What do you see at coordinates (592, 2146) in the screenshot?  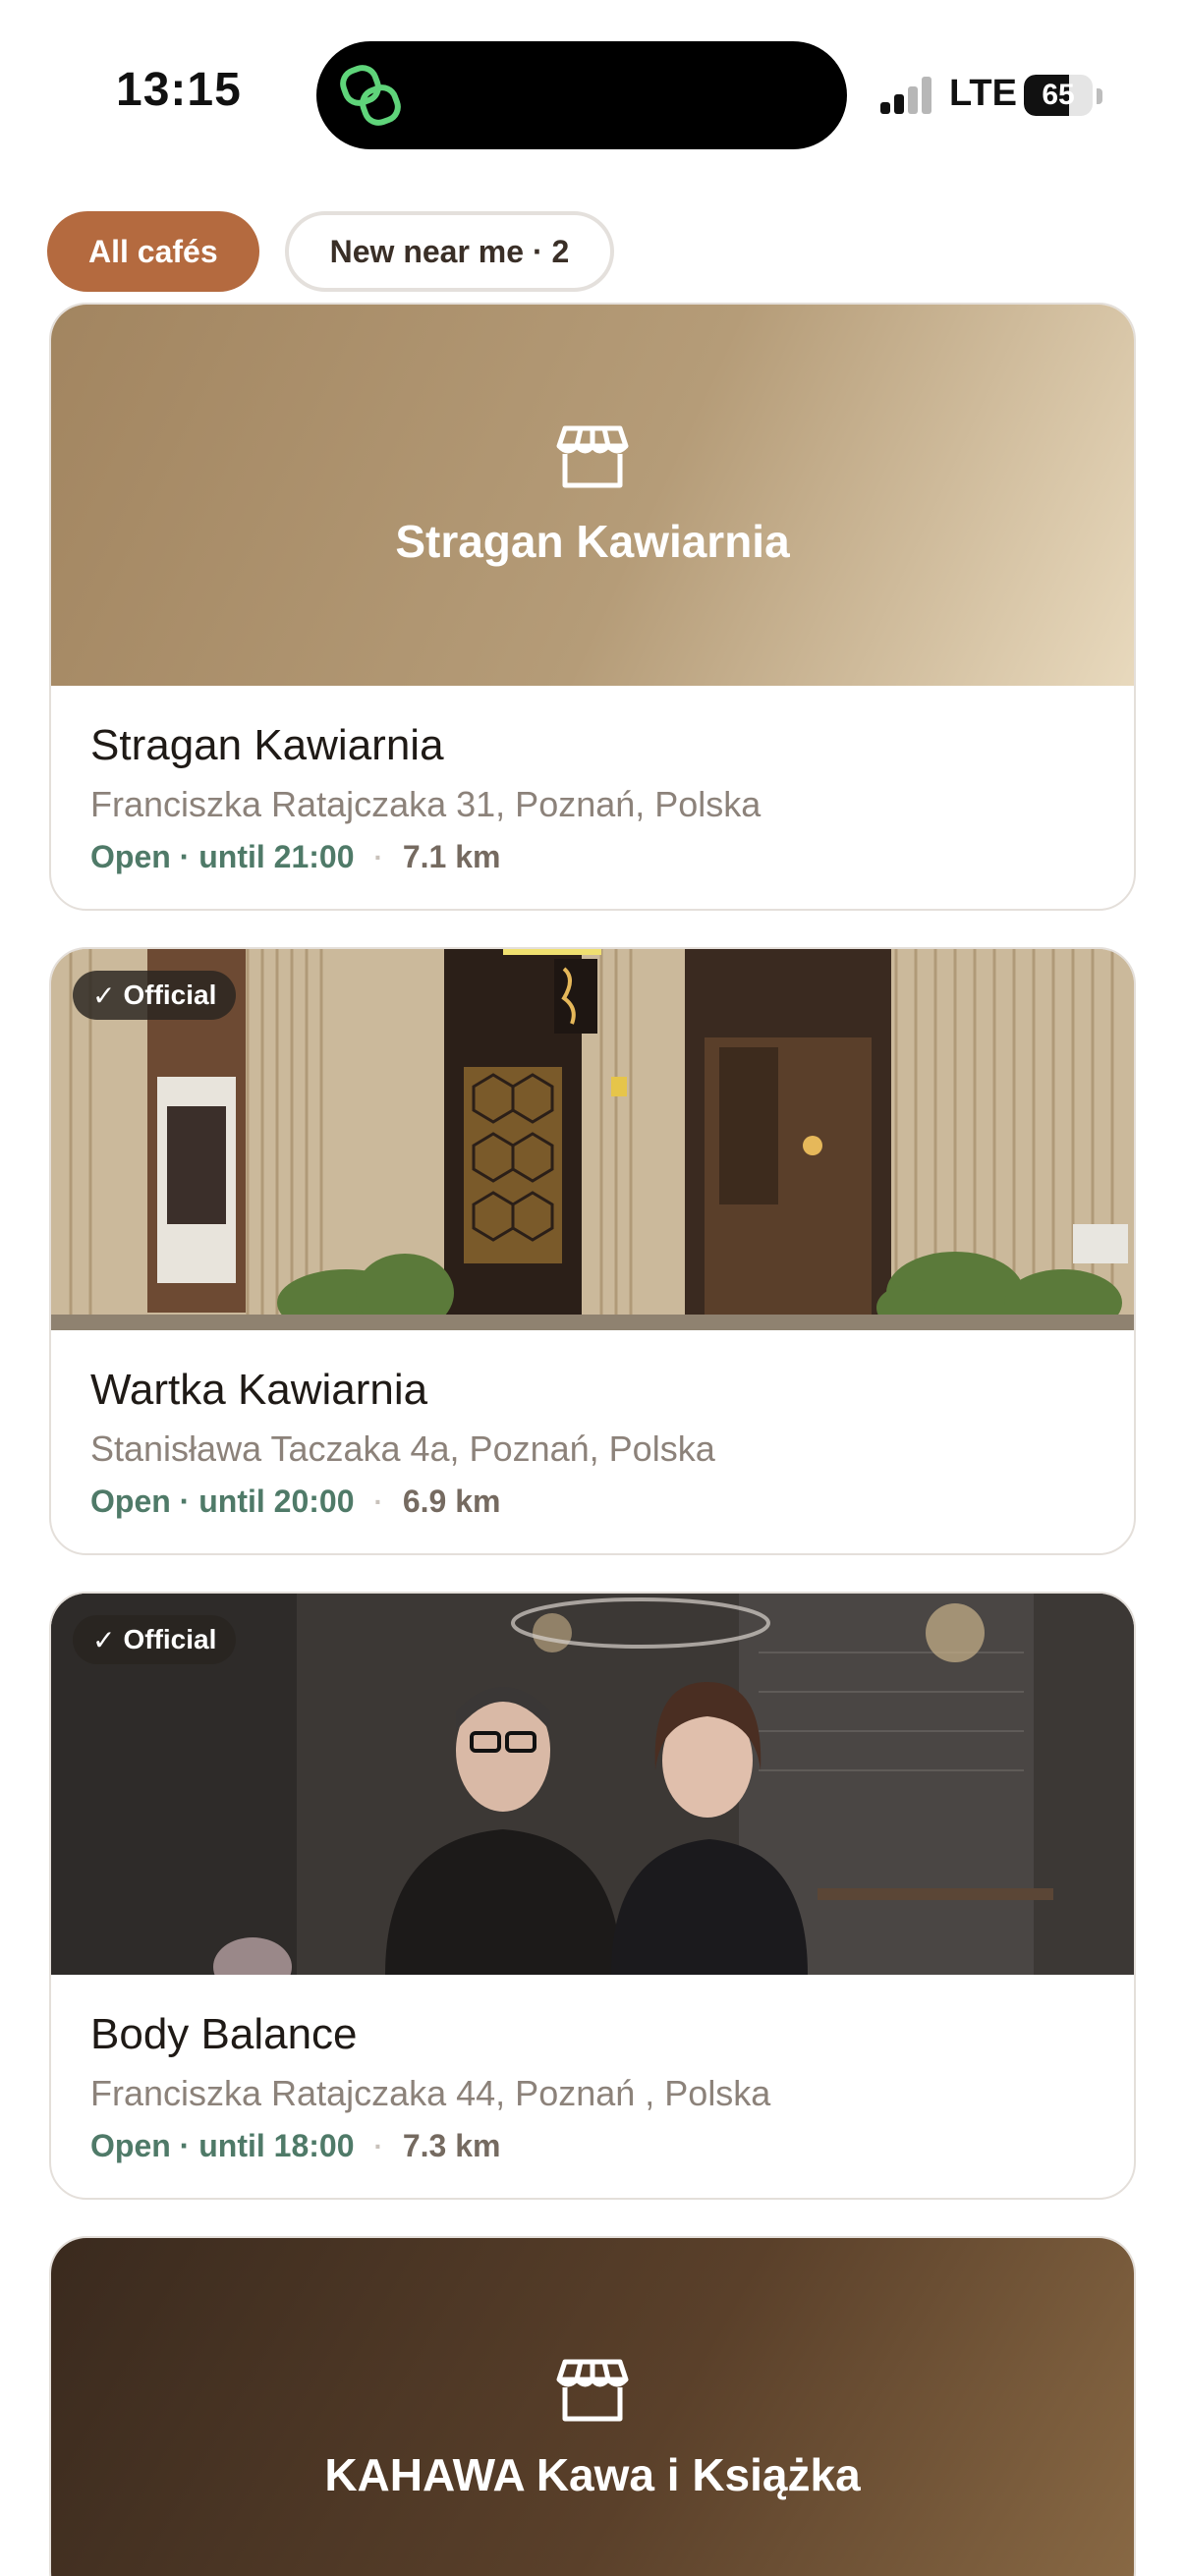 I see `cafe-meta: Open · until 18:00 · 7.3 km` at bounding box center [592, 2146].